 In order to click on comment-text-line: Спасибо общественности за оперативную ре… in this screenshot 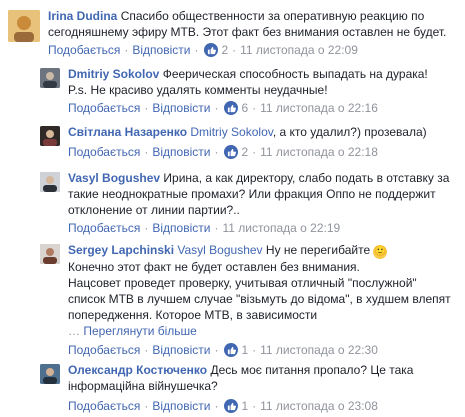, I will do `click(272, 16)`.